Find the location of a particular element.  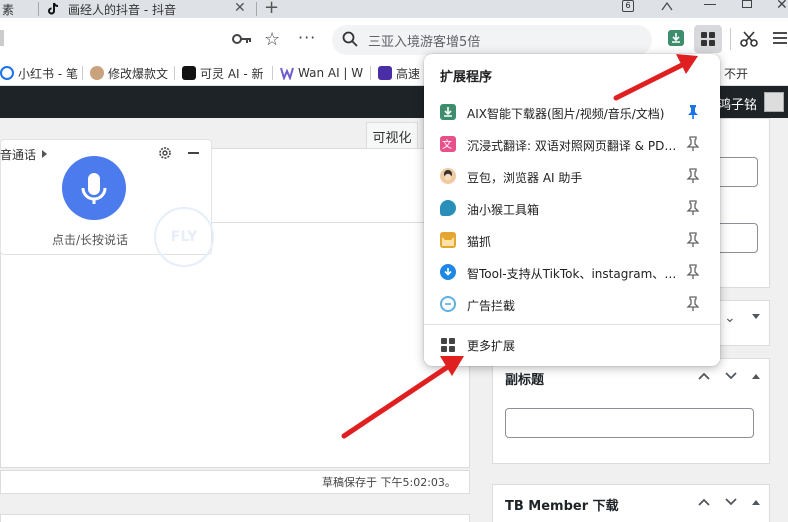

arrow-to-extensions-button is located at coordinates (655, 77).